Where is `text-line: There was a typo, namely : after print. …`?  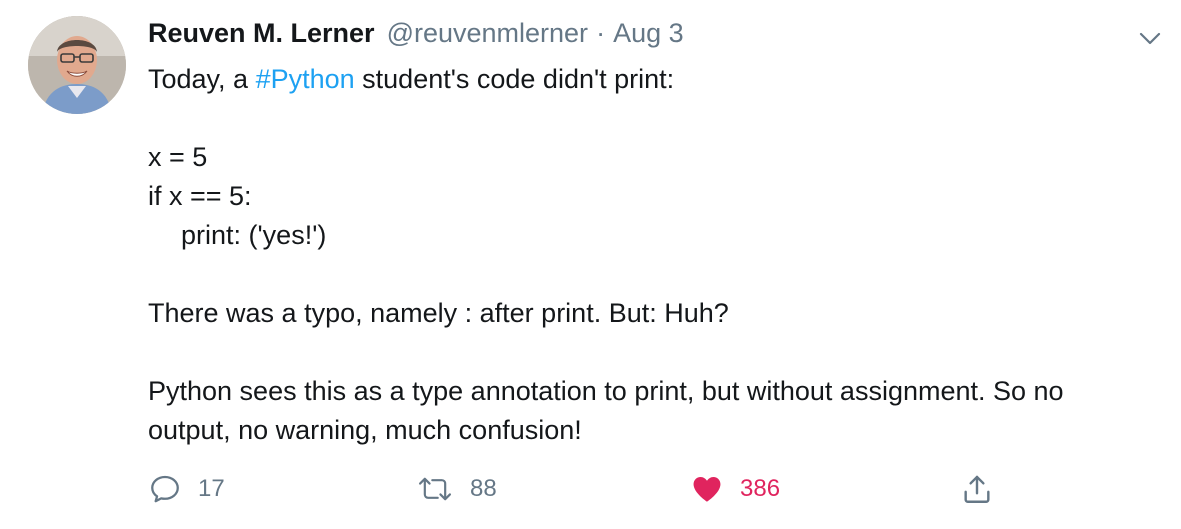 text-line: There was a typo, namely : after print. … is located at coordinates (438, 313).